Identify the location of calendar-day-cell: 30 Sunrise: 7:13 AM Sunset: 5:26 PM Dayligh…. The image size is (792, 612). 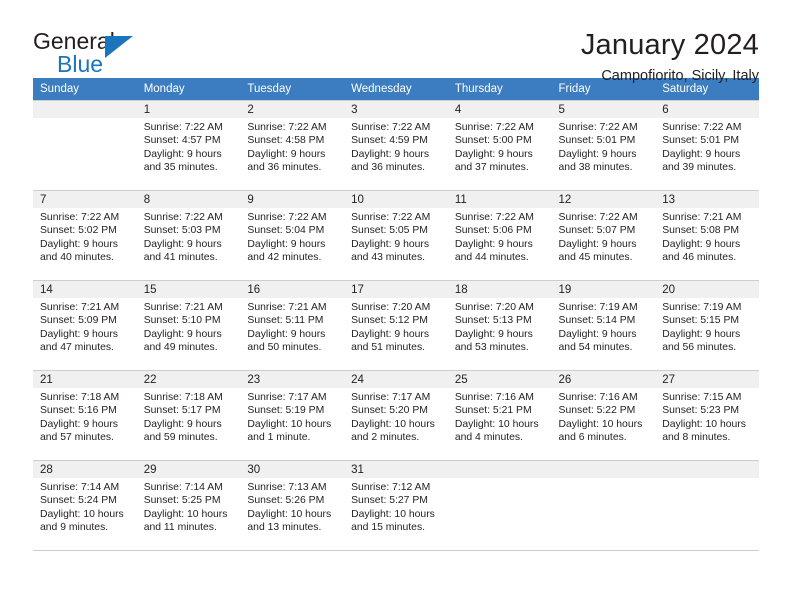
(292, 505).